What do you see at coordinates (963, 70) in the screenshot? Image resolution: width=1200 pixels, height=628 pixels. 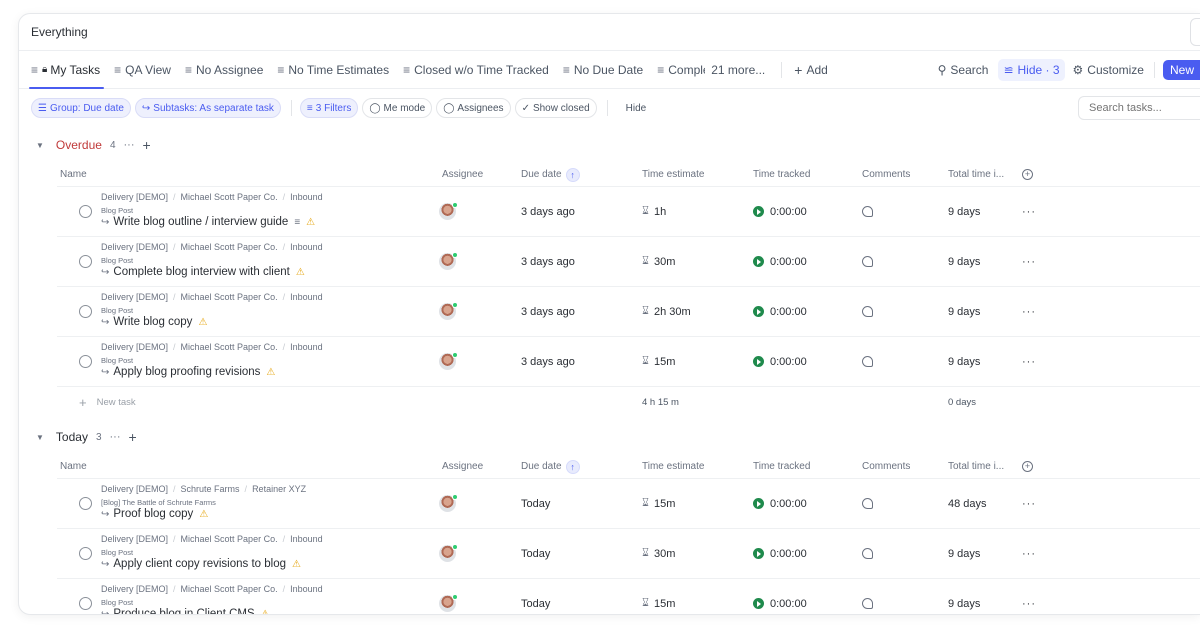 I see `search-button: ⚲︎ Search` at bounding box center [963, 70].